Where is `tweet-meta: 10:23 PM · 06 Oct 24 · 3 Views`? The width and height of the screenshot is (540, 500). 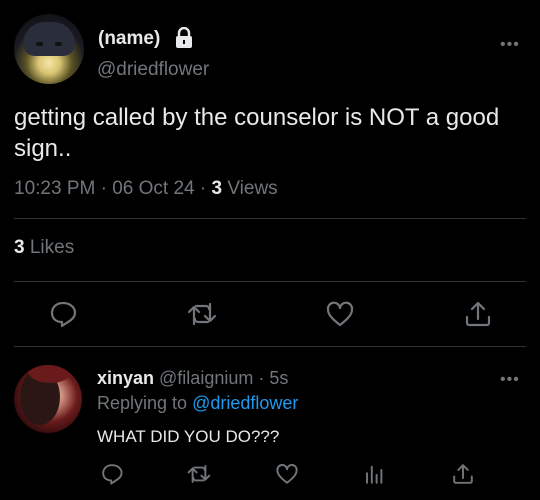
tweet-meta: 10:23 PM · 06 Oct 24 · 3 Views is located at coordinates (146, 189).